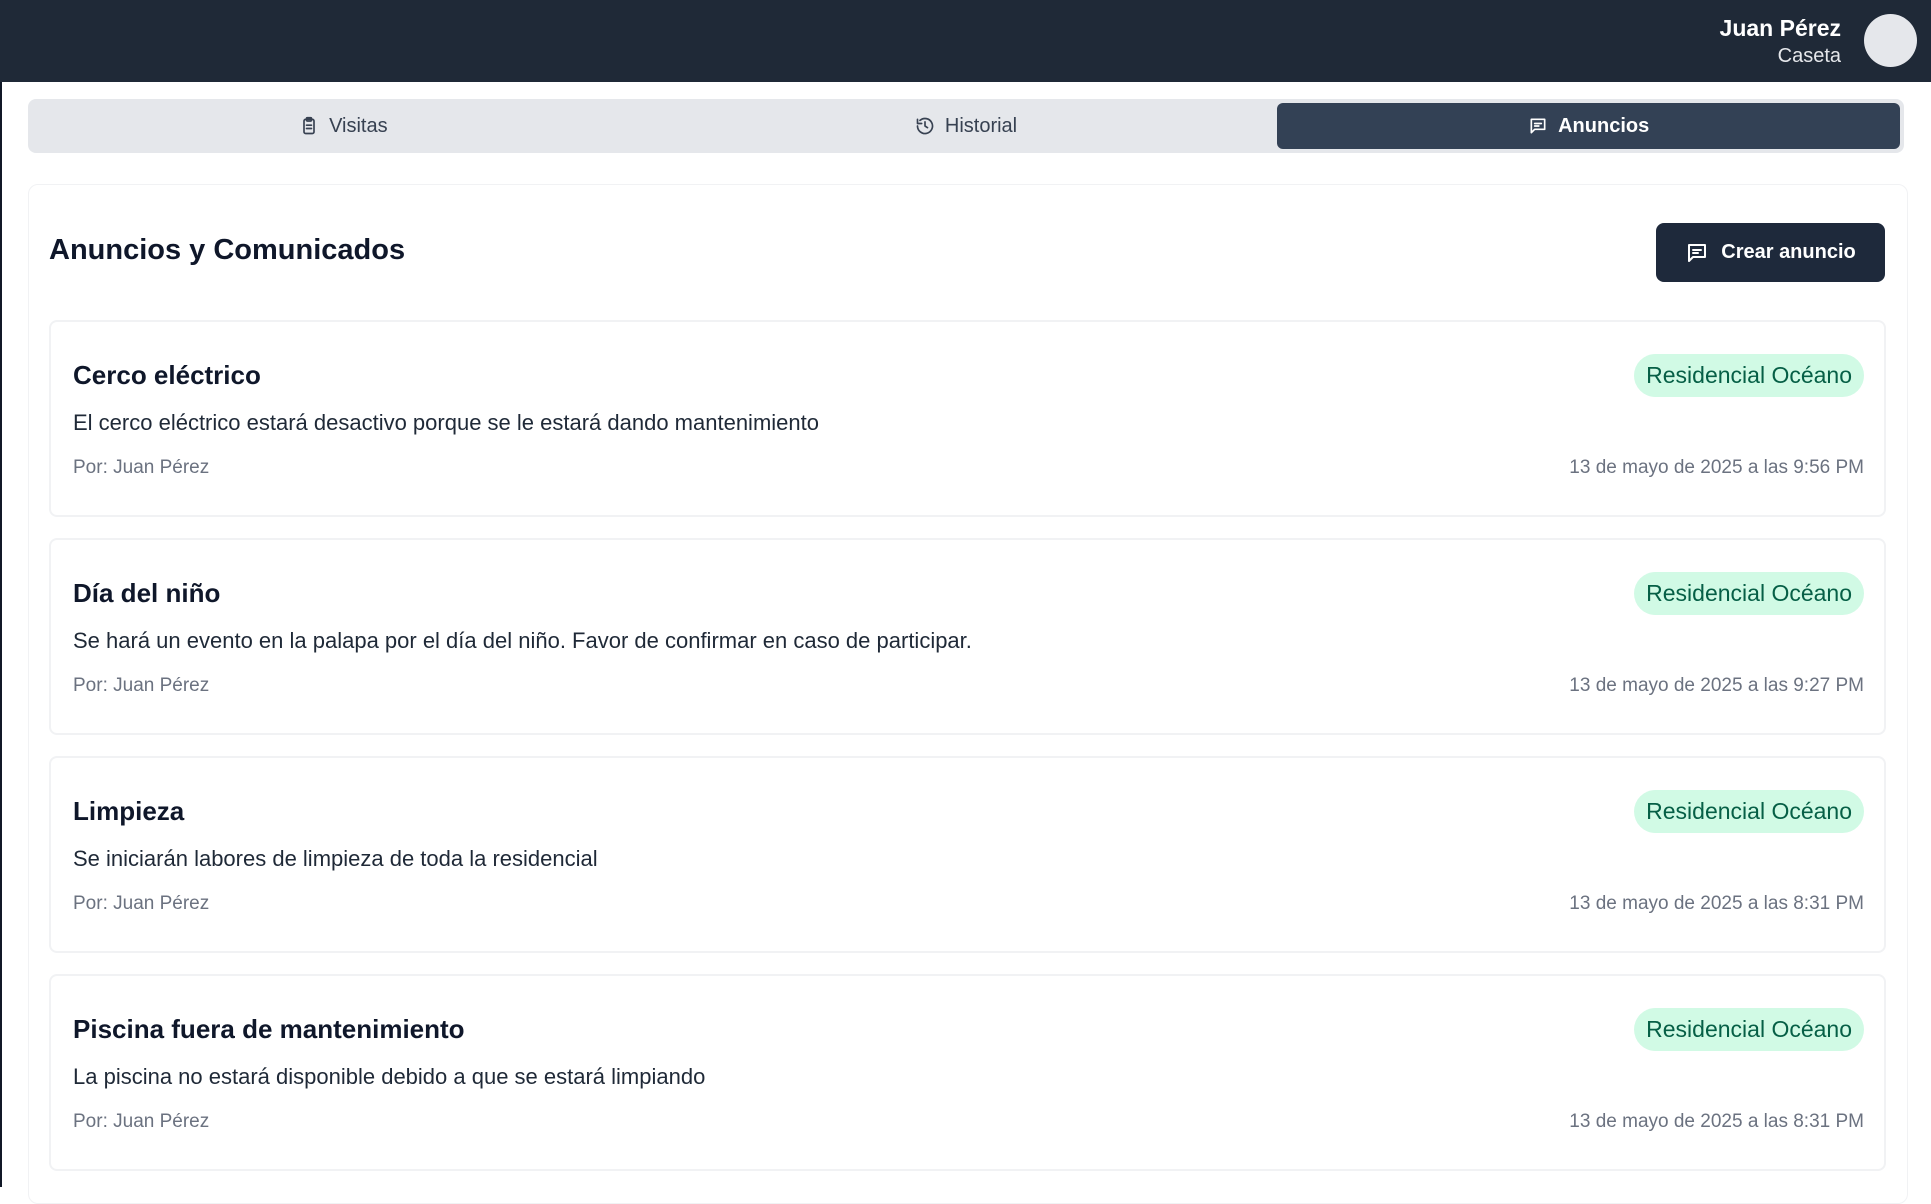  What do you see at coordinates (167, 375) in the screenshot?
I see `announcement-title: Cerco eléctrico` at bounding box center [167, 375].